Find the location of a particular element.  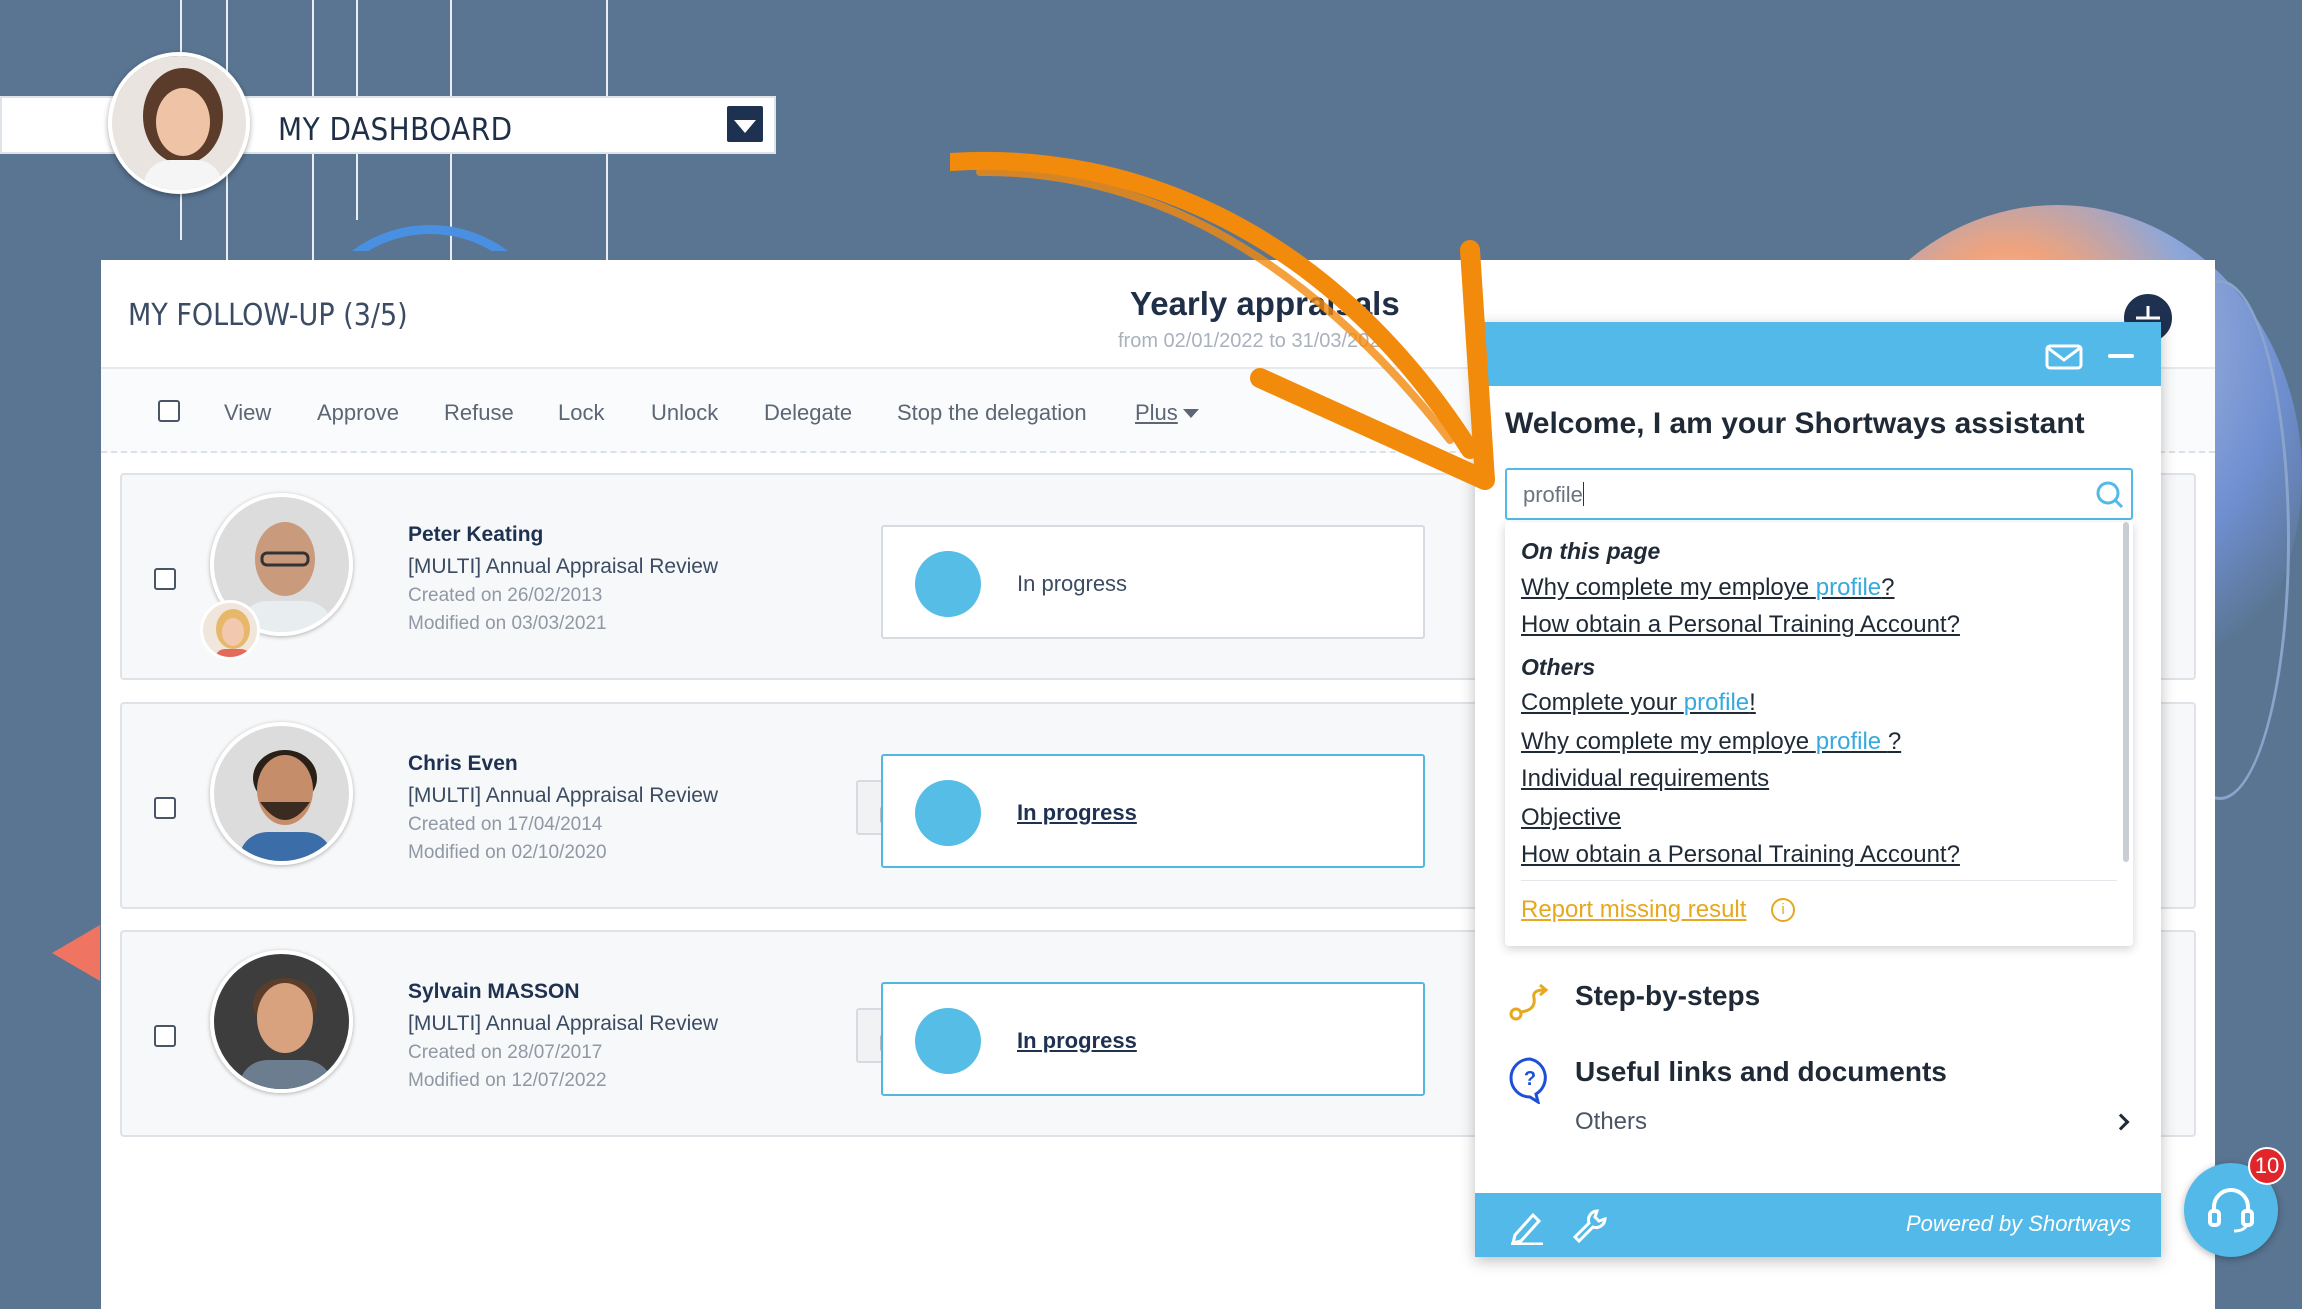

wrench-icon is located at coordinates (1590, 1226).